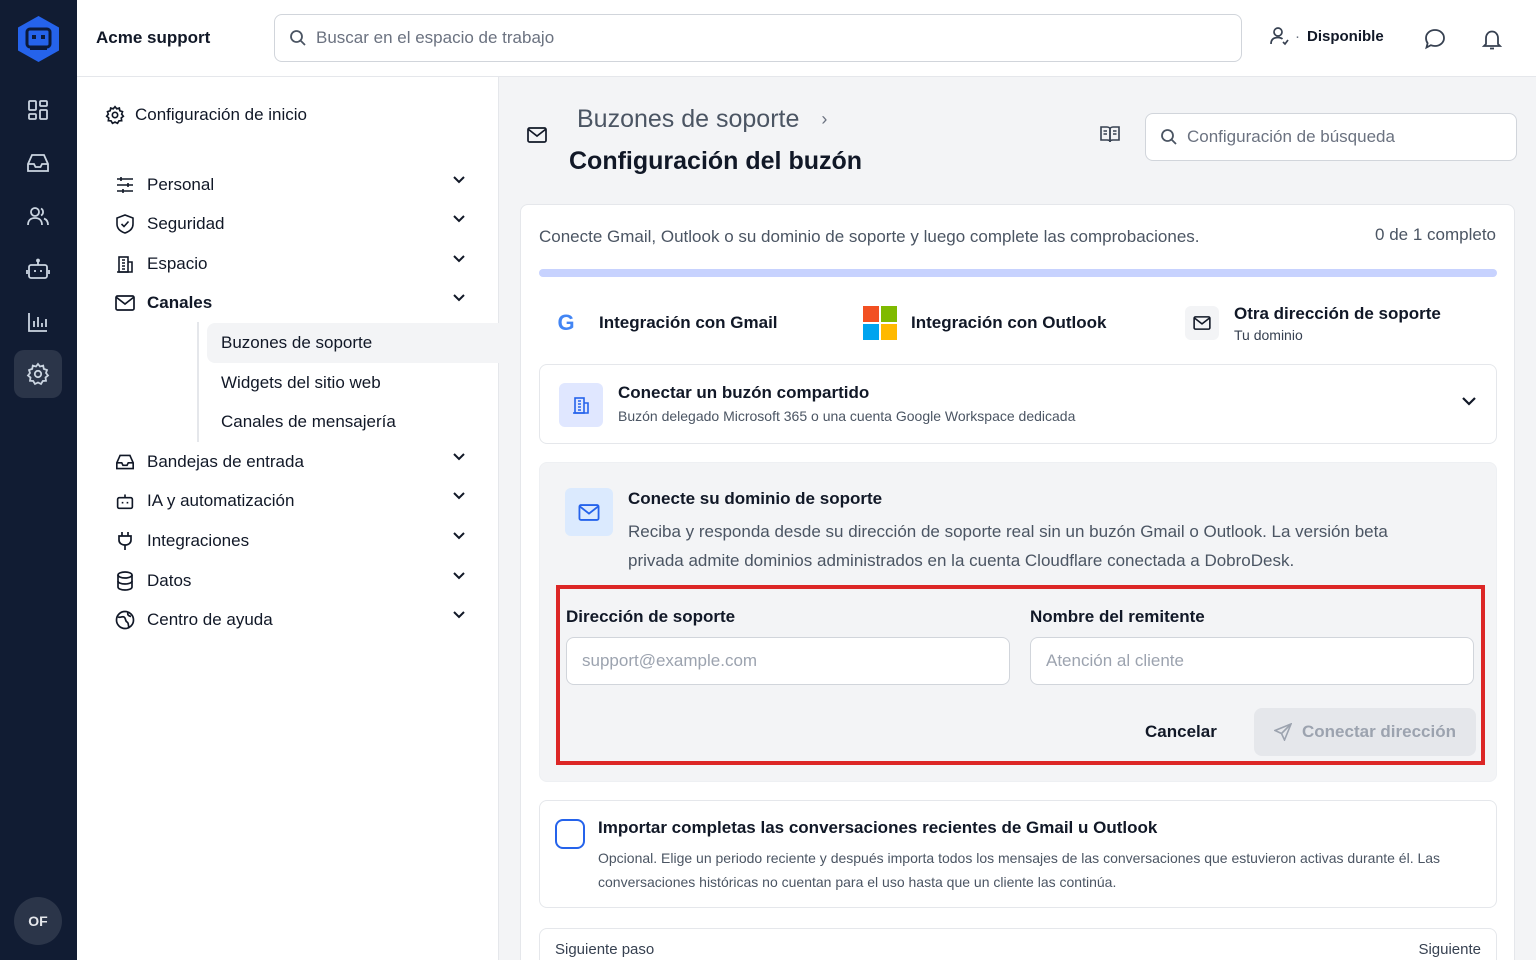 This screenshot has height=960, width=1536. Describe the element at coordinates (38, 322) in the screenshot. I see `chart-icon` at that location.